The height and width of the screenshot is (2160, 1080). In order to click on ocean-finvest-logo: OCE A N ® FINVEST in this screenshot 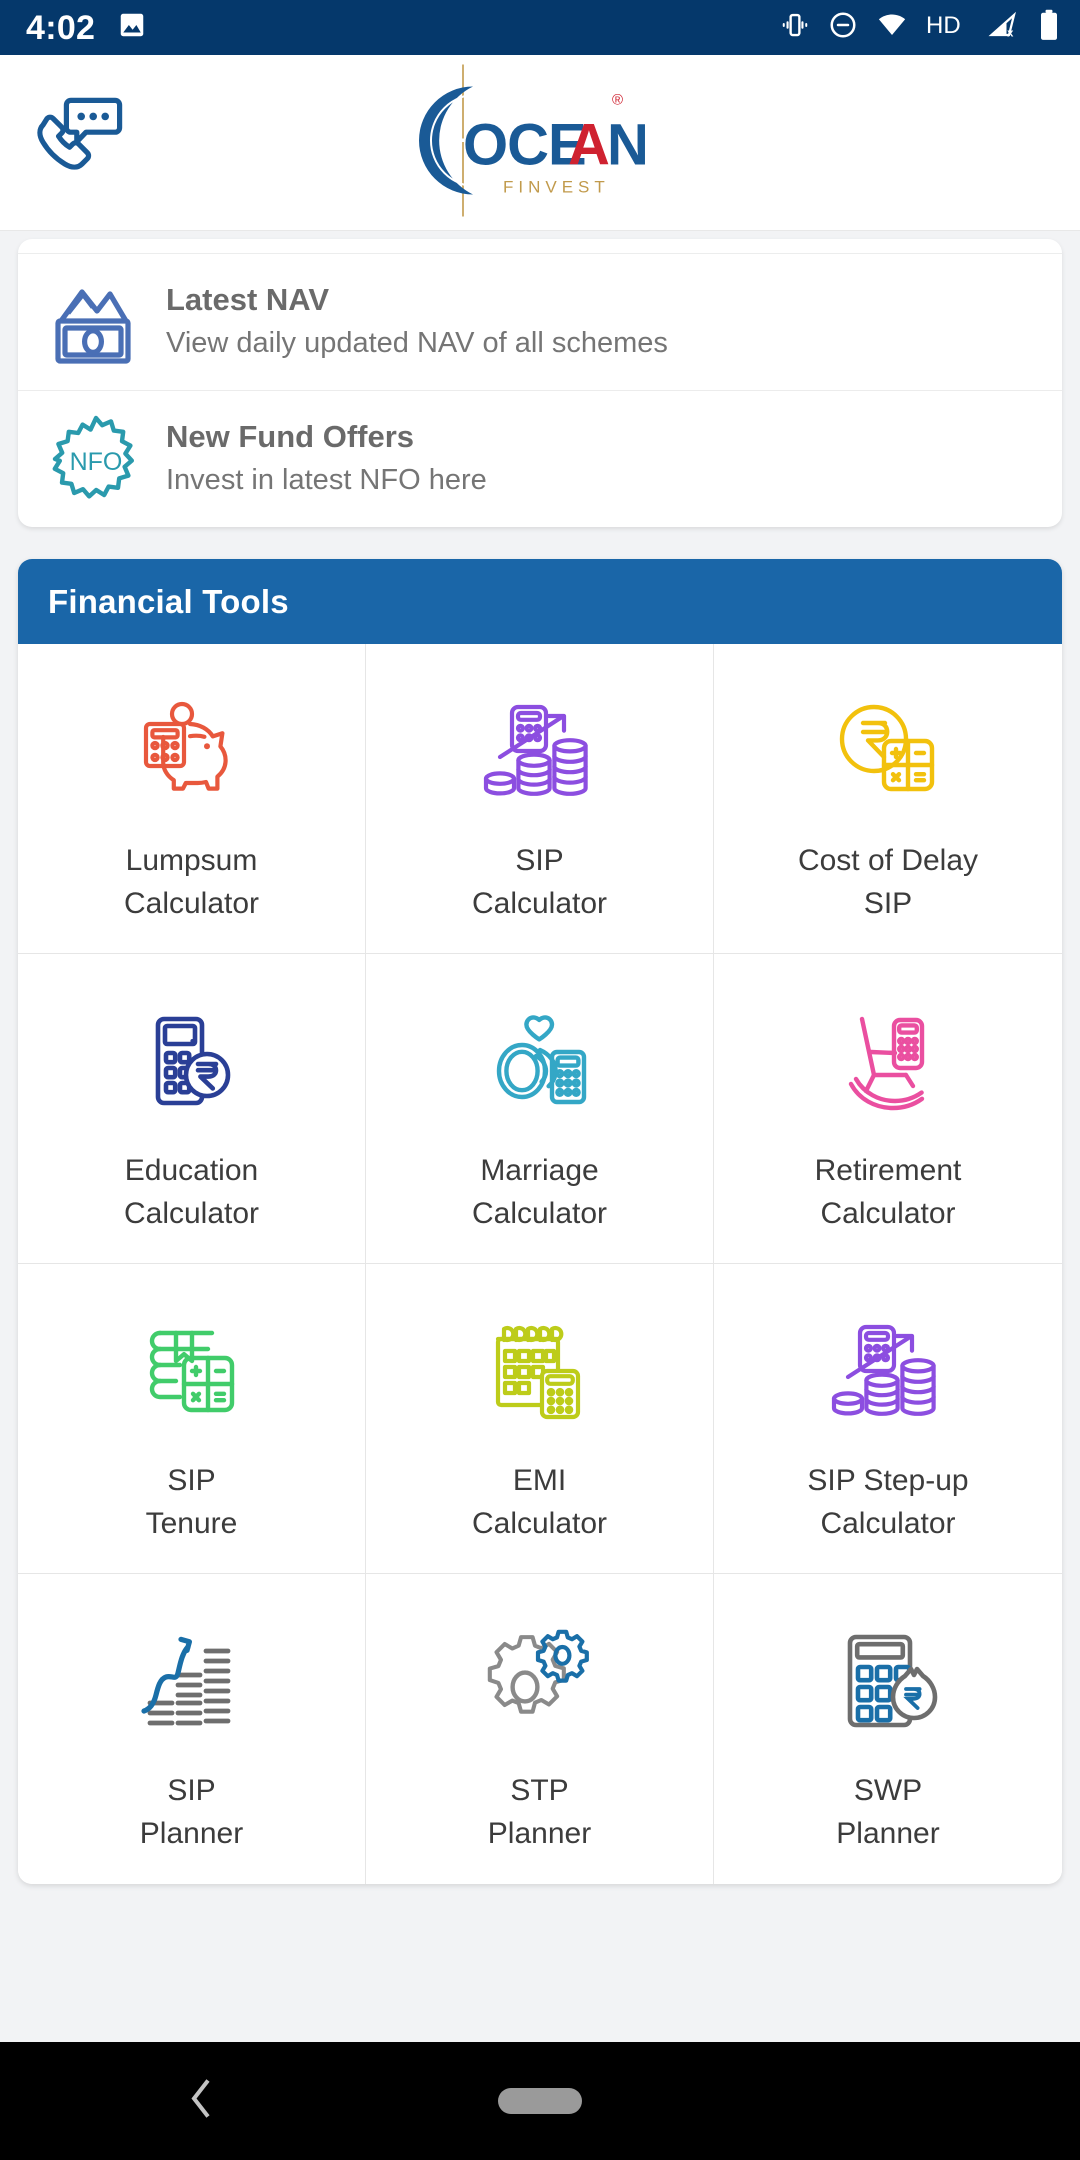, I will do `click(540, 142)`.